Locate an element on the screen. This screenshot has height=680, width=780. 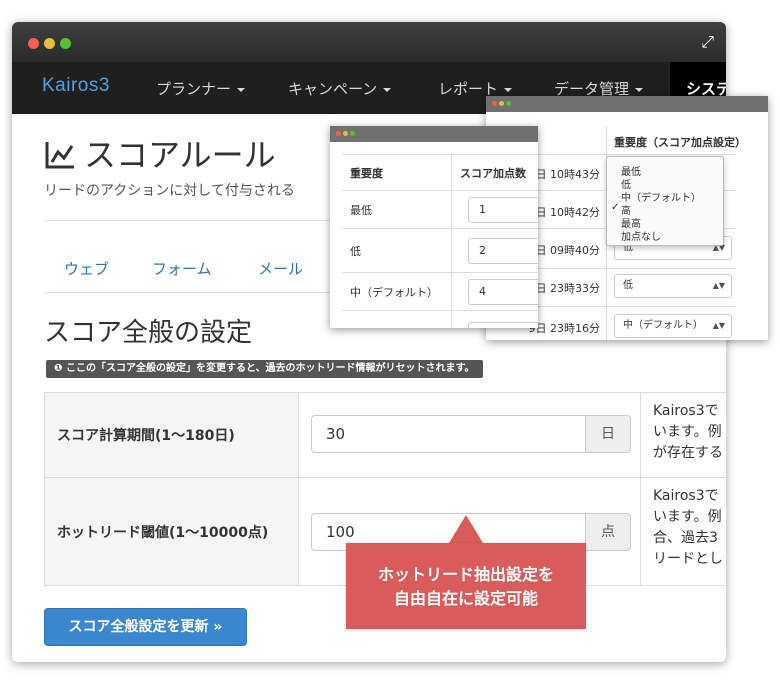
level-cell: 最低 is located at coordinates (397, 209).